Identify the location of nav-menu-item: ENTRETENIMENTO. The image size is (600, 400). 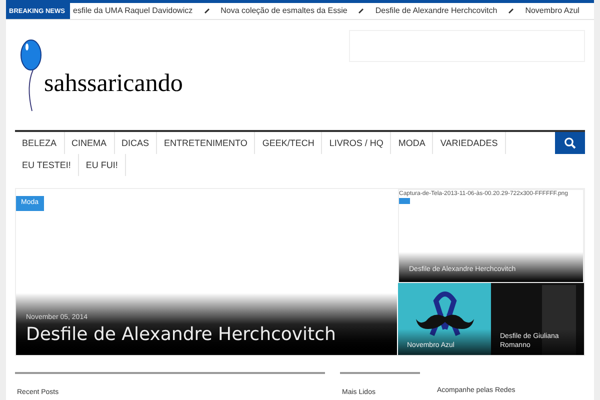
(206, 143).